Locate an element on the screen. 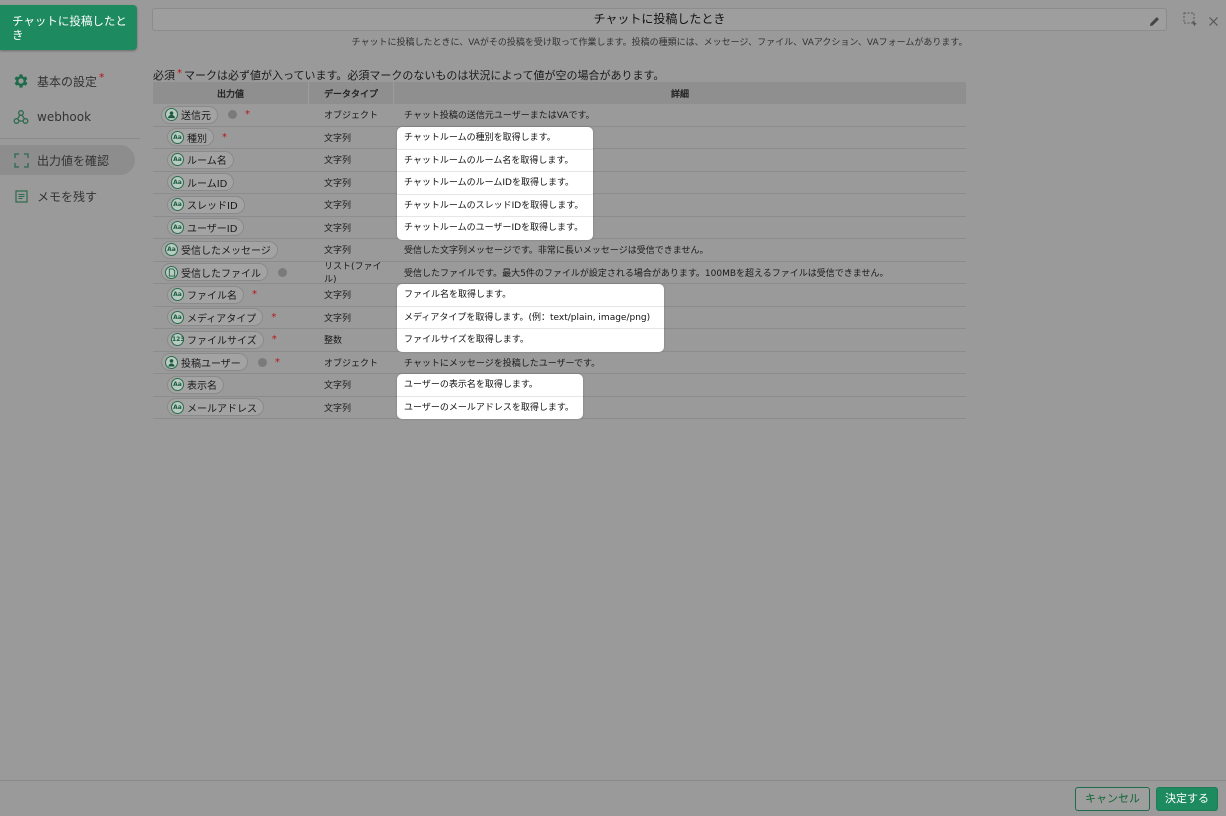 The width and height of the screenshot is (1226, 816). output-name-cell: 123 ファイルサイズ * is located at coordinates (231, 340).